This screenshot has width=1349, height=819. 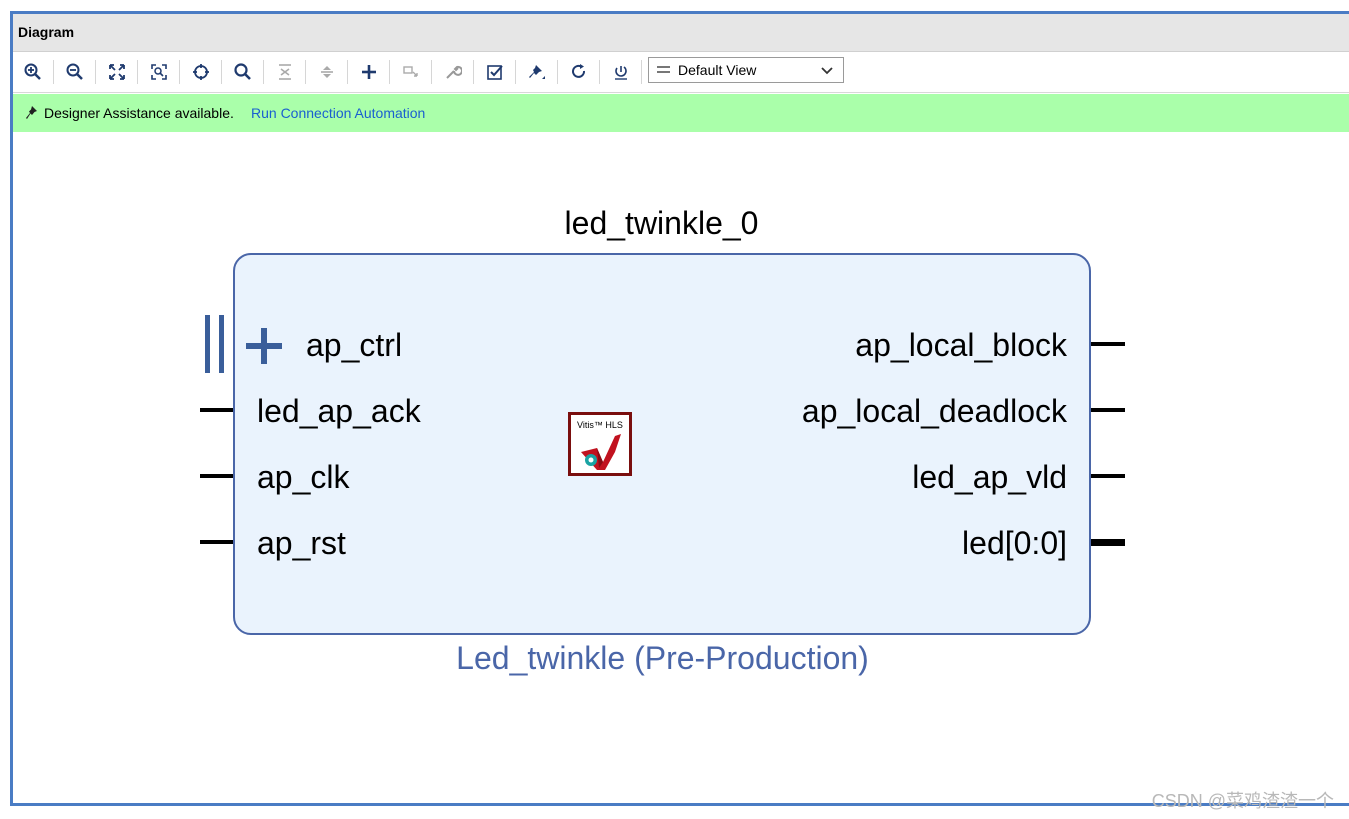 What do you see at coordinates (301, 543) in the screenshot?
I see `port-ap-rst: ap_rst` at bounding box center [301, 543].